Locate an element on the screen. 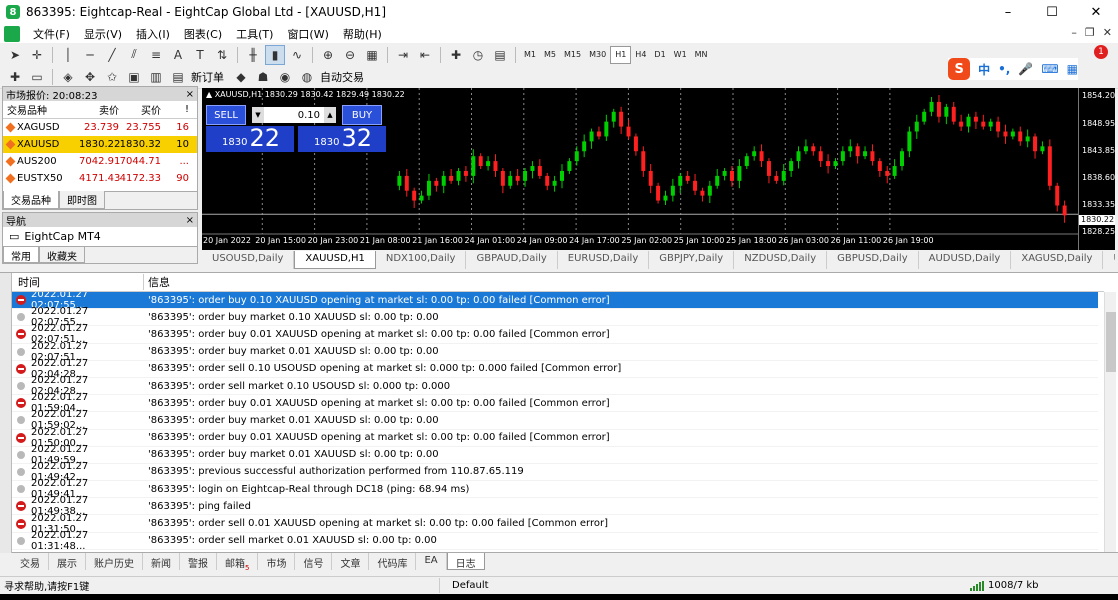  tab-common: 常用 is located at coordinates (21, 255).